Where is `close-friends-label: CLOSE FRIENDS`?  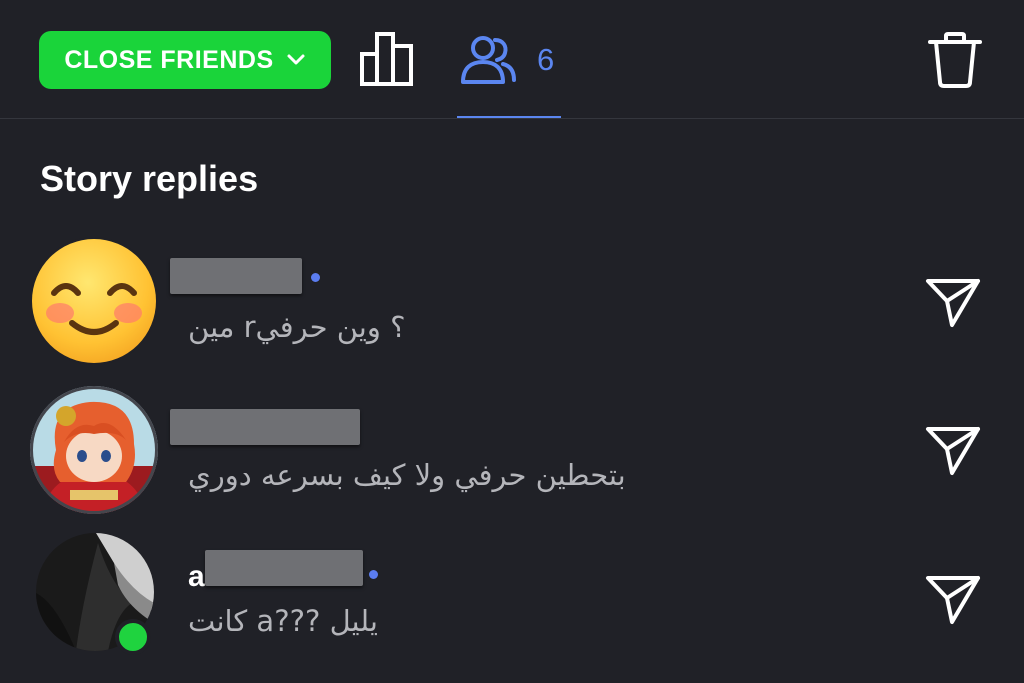
close-friends-label: CLOSE FRIENDS is located at coordinates (169, 59).